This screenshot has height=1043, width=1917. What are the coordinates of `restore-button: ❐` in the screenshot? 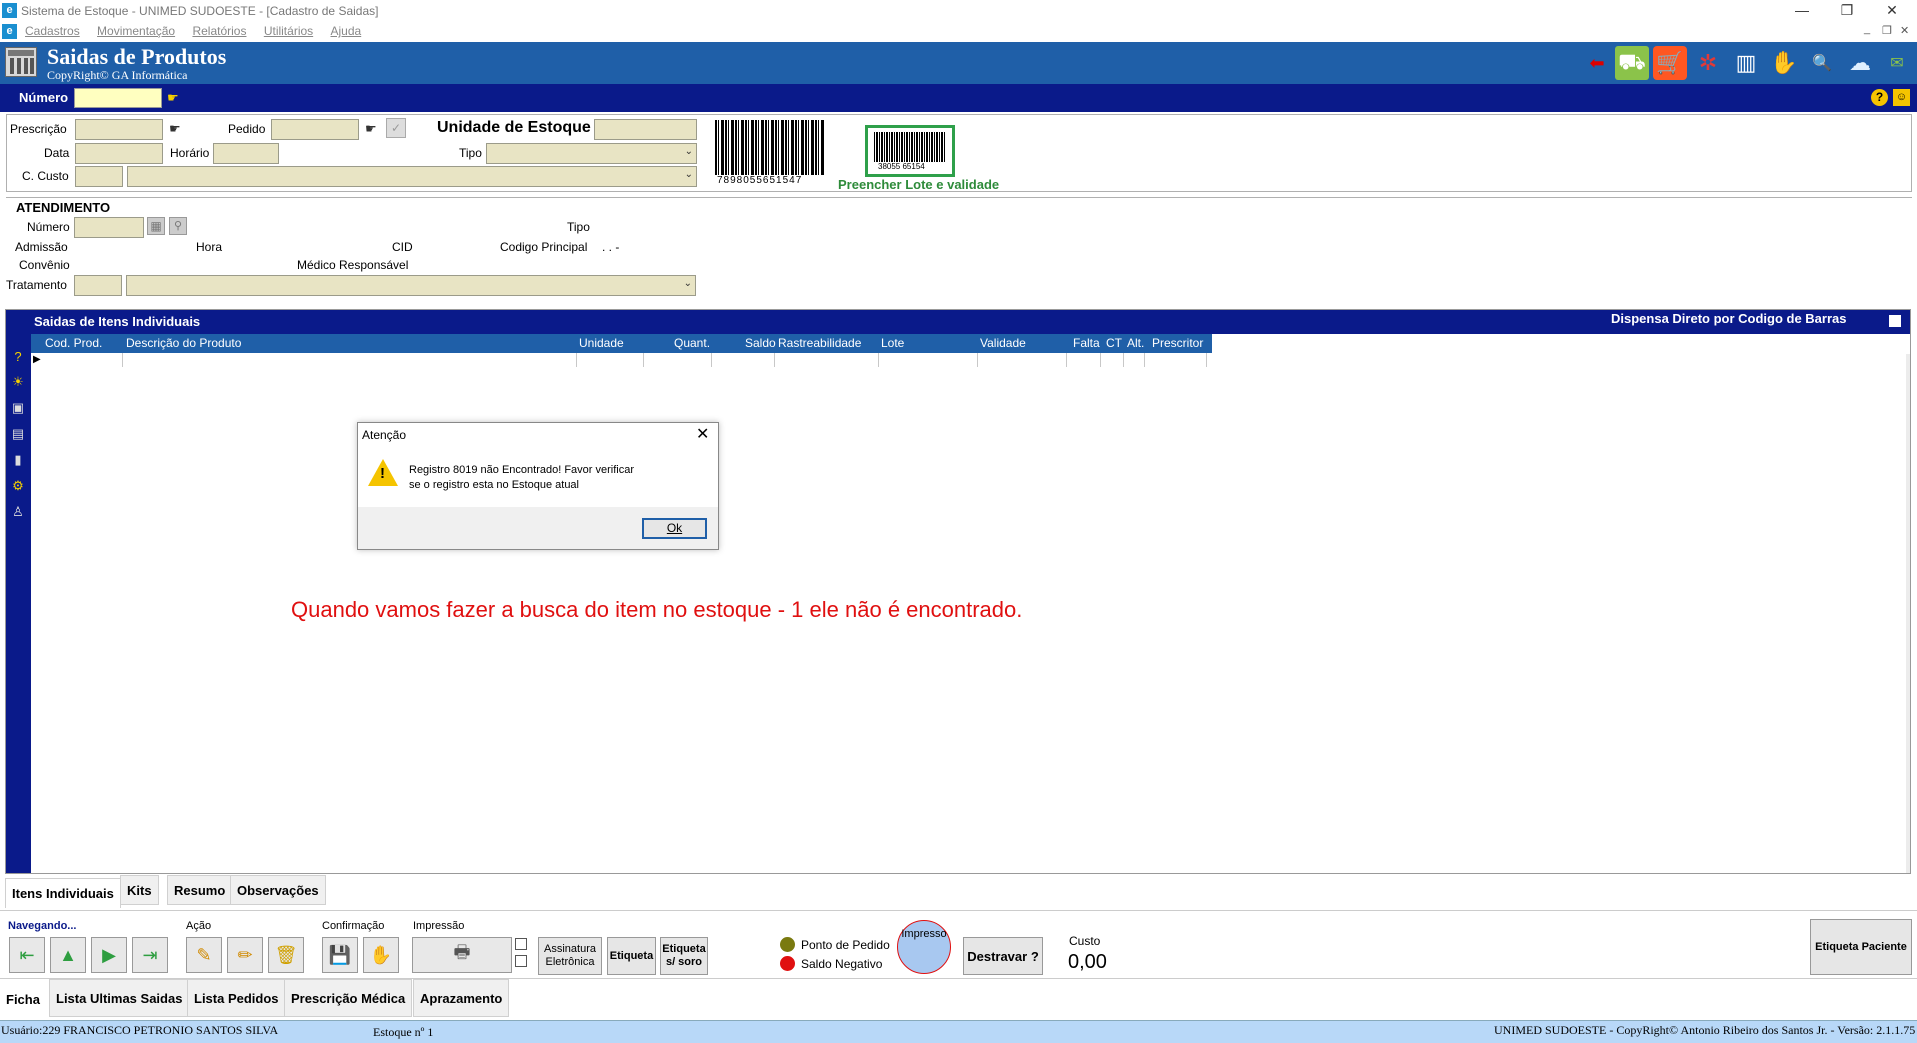 It's located at (1847, 10).